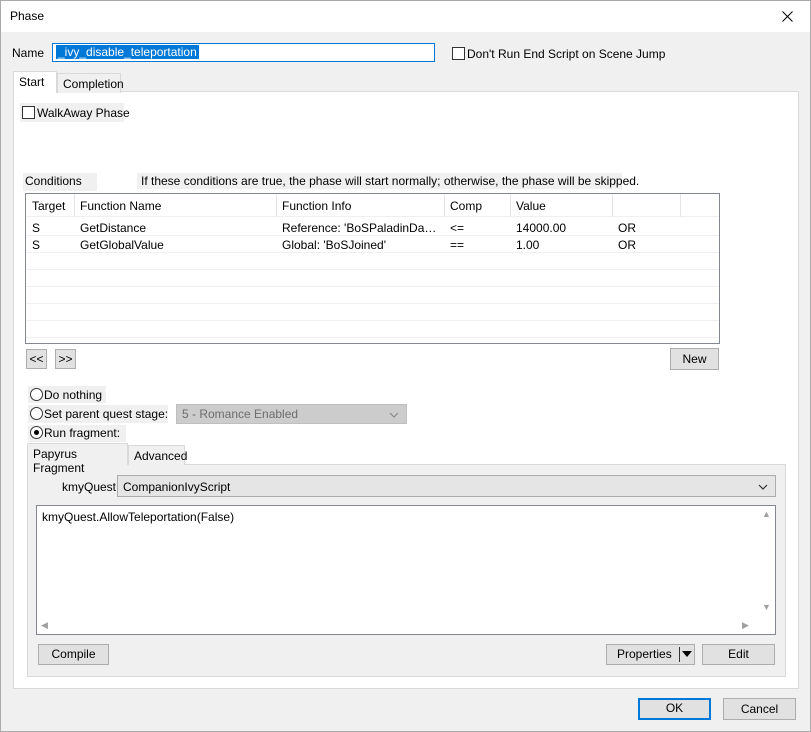 This screenshot has width=811, height=732. Describe the element at coordinates (646, 205) in the screenshot. I see `col-op` at that location.